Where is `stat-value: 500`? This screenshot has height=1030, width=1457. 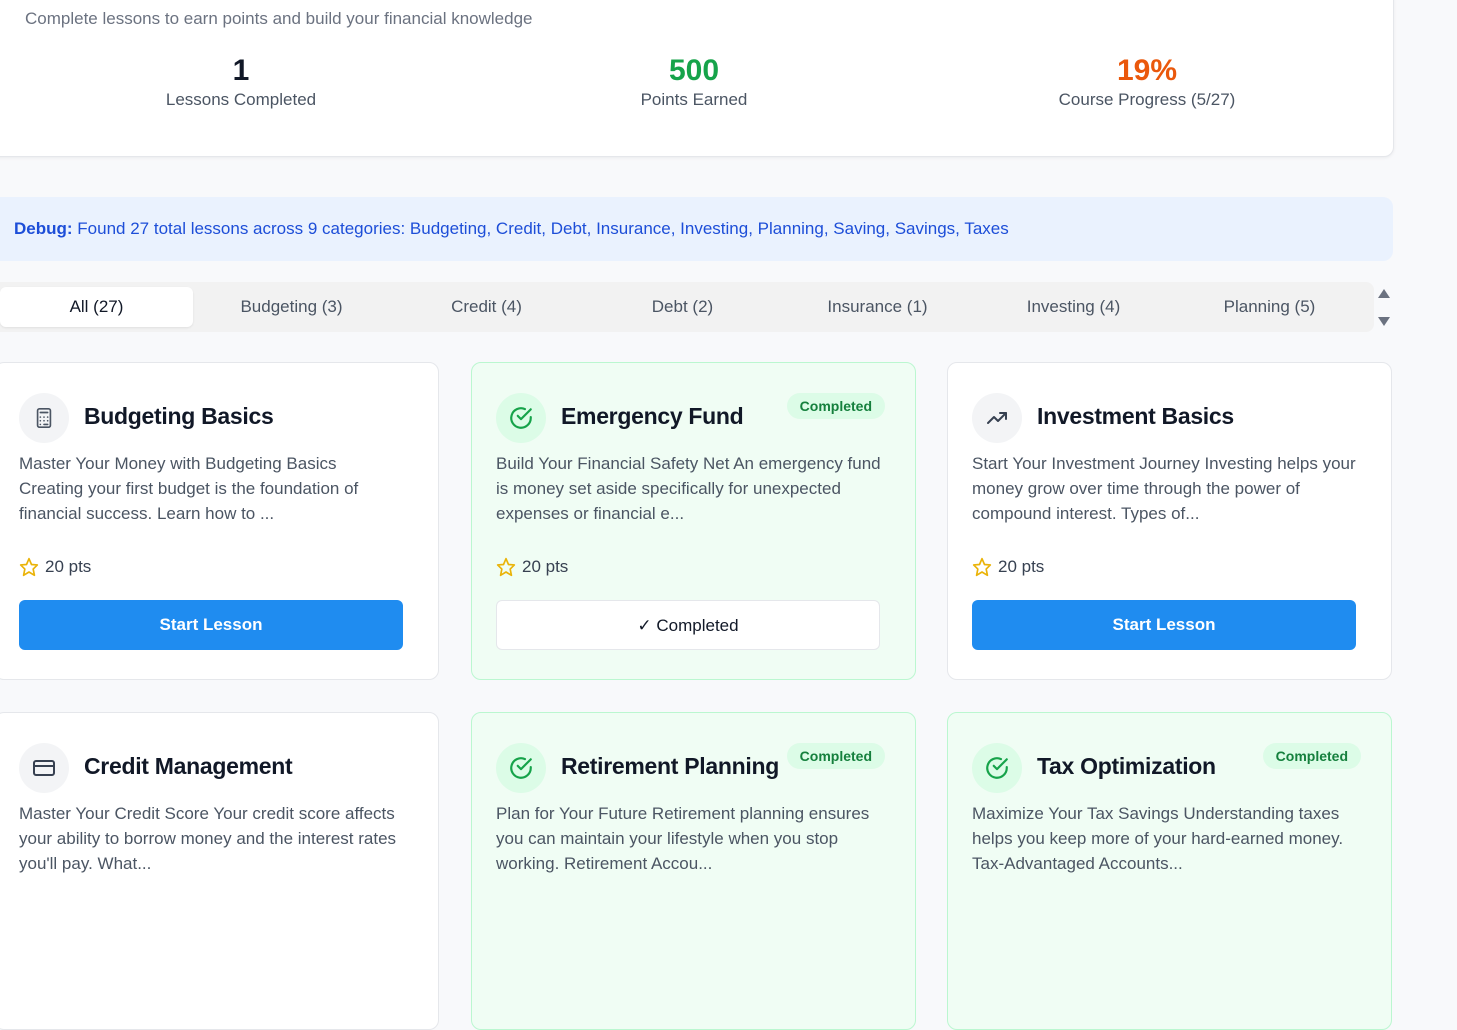
stat-value: 500 is located at coordinates (694, 70).